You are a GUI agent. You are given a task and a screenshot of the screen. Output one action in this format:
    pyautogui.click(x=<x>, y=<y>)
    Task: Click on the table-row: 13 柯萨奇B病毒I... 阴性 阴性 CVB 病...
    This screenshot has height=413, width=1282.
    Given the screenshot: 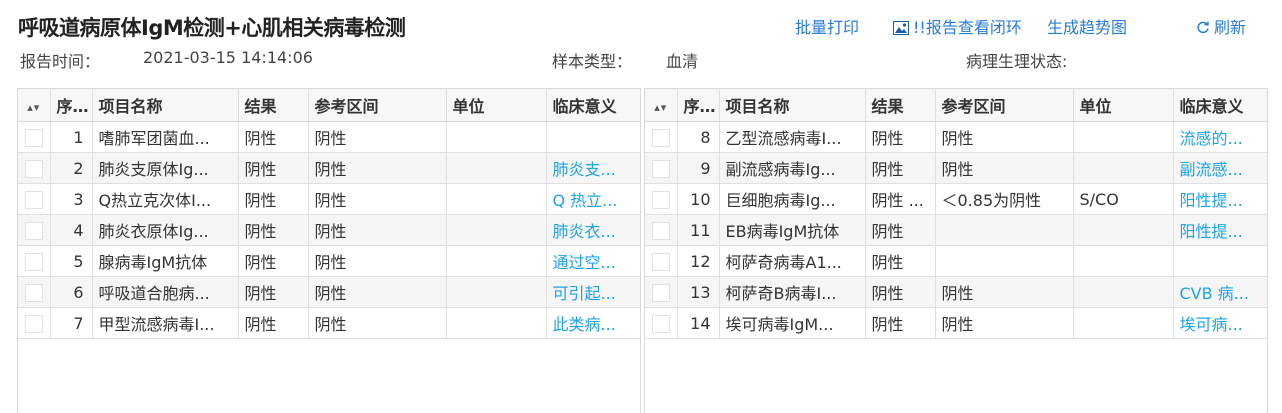 What is the action you would take?
    pyautogui.click(x=956, y=292)
    